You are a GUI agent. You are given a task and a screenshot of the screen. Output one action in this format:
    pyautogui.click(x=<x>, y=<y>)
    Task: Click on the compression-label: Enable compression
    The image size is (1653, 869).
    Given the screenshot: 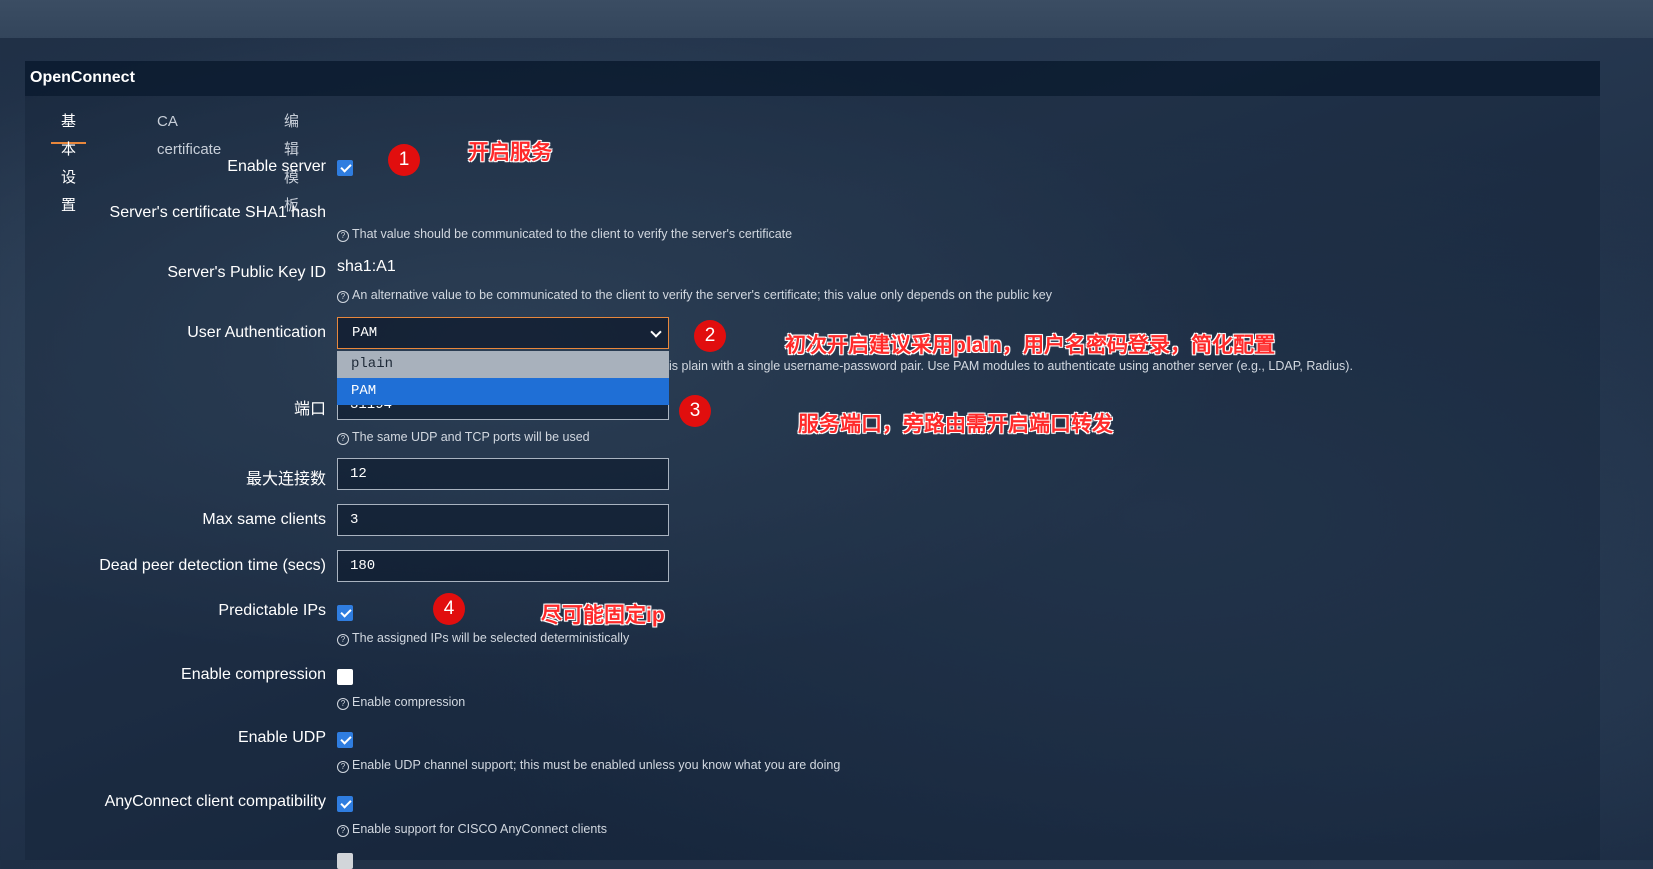 What is the action you would take?
    pyautogui.click(x=253, y=674)
    